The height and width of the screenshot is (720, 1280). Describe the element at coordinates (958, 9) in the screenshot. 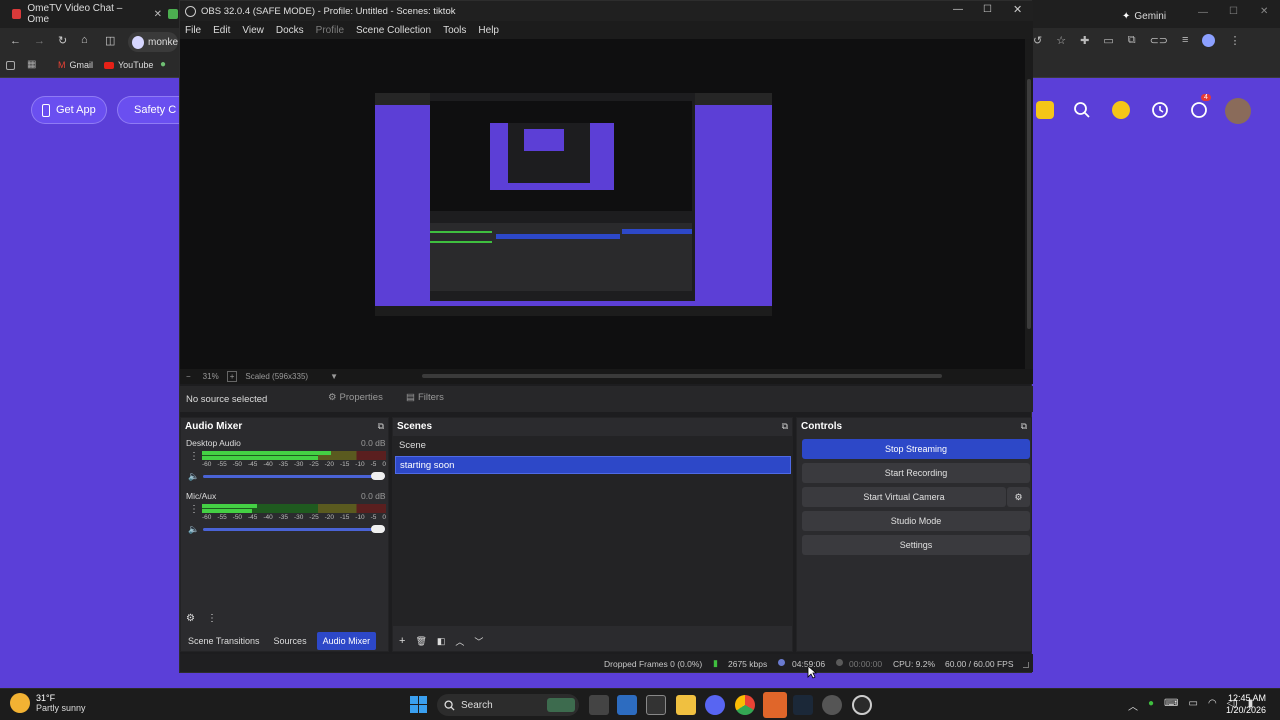

I see `obs-minimize-icon: —` at that location.